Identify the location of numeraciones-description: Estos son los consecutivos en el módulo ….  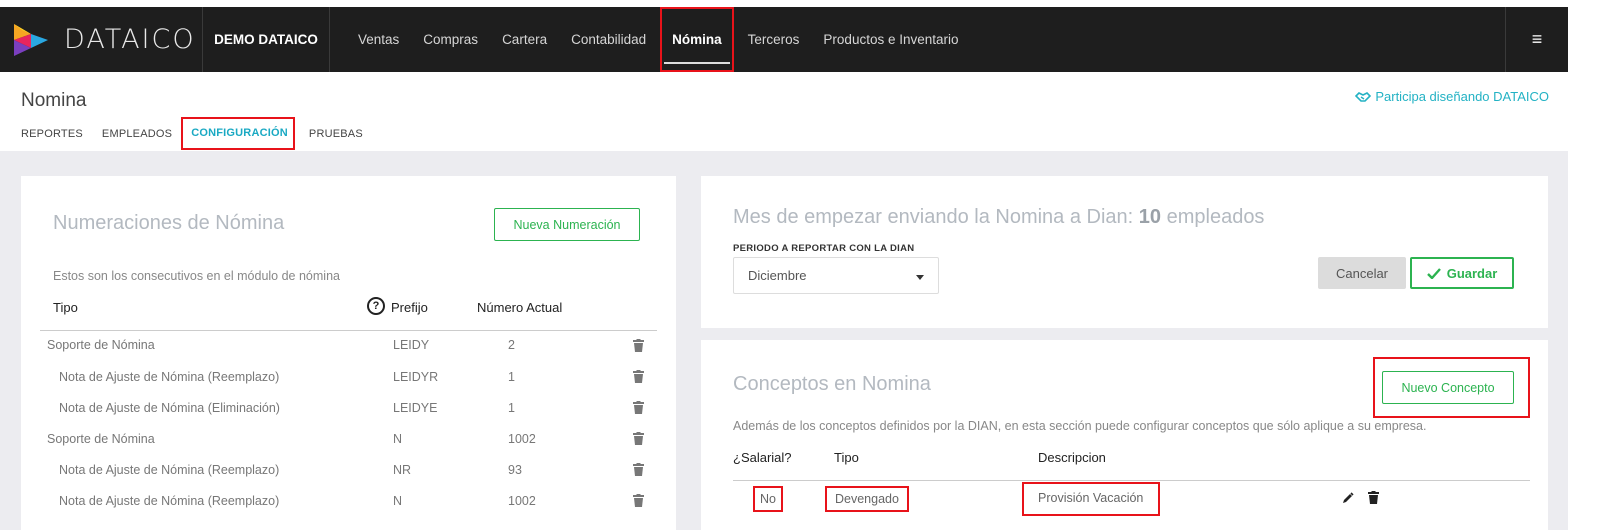
(196, 276).